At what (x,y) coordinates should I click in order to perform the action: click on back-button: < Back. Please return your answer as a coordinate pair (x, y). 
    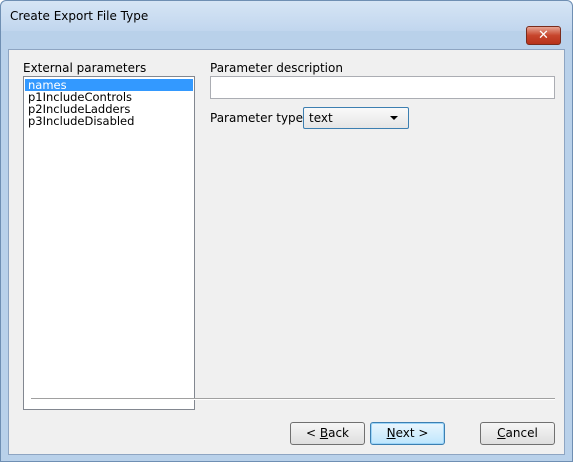
    Looking at the image, I should click on (327, 433).